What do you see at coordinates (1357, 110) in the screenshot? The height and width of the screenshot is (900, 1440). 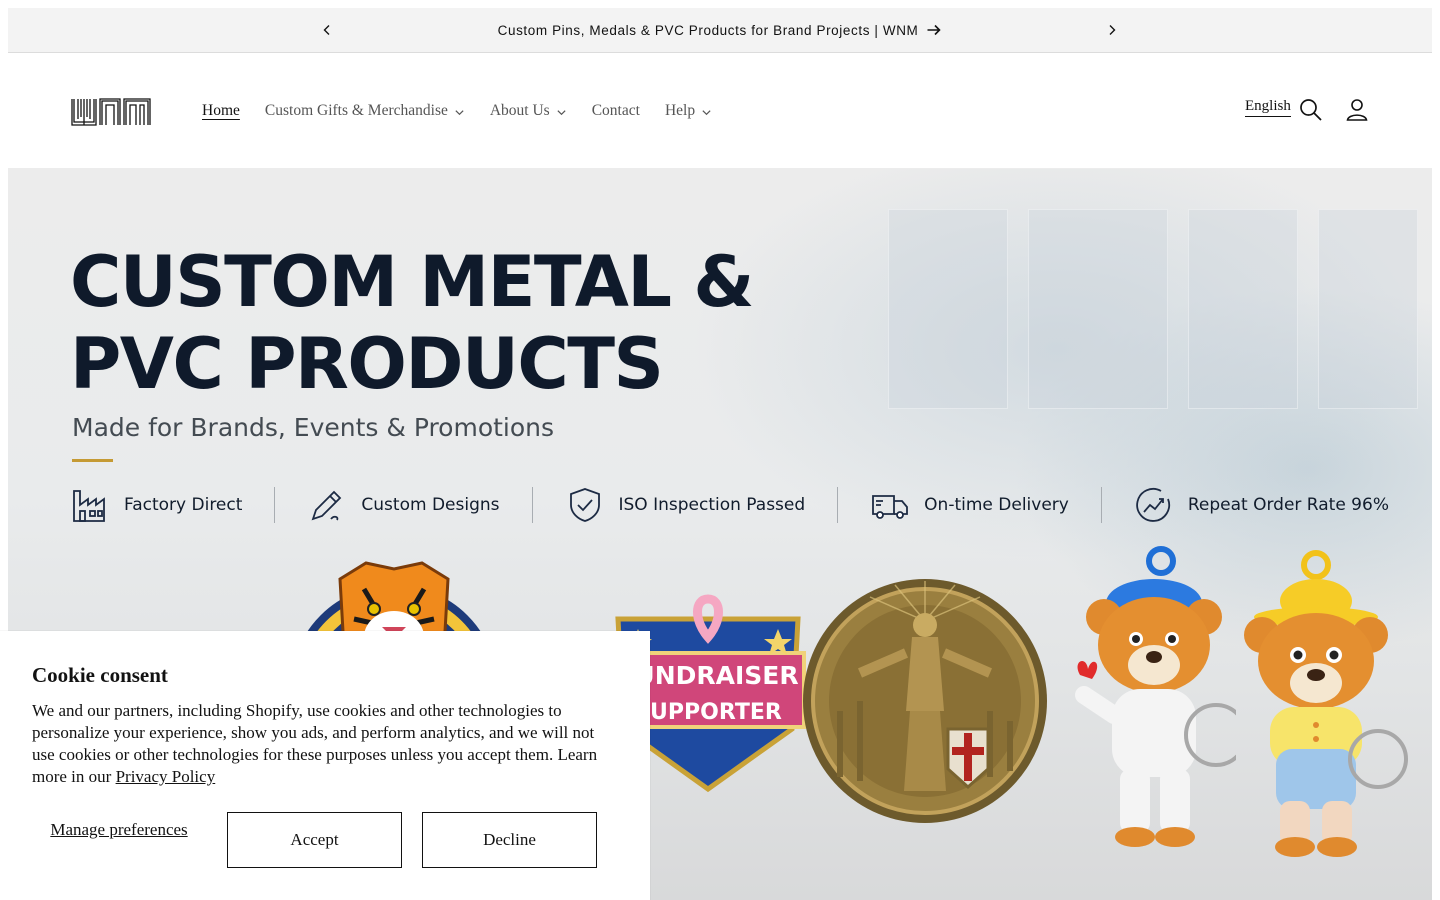 I see `account-icon` at bounding box center [1357, 110].